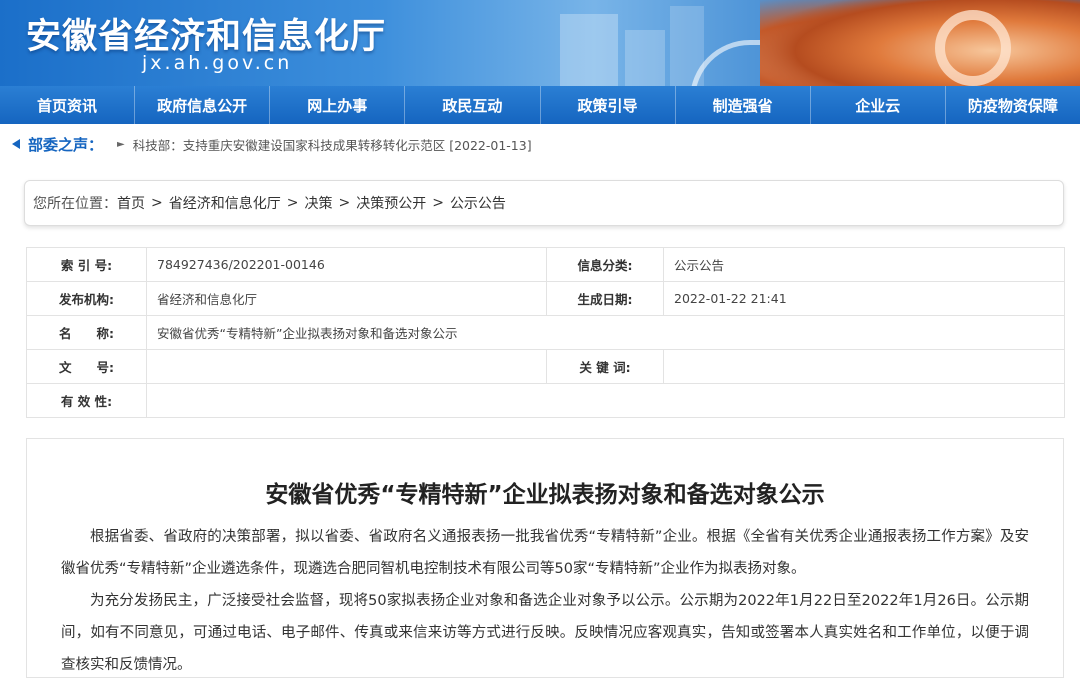  What do you see at coordinates (864, 366) in the screenshot?
I see `keyword-value` at bounding box center [864, 366].